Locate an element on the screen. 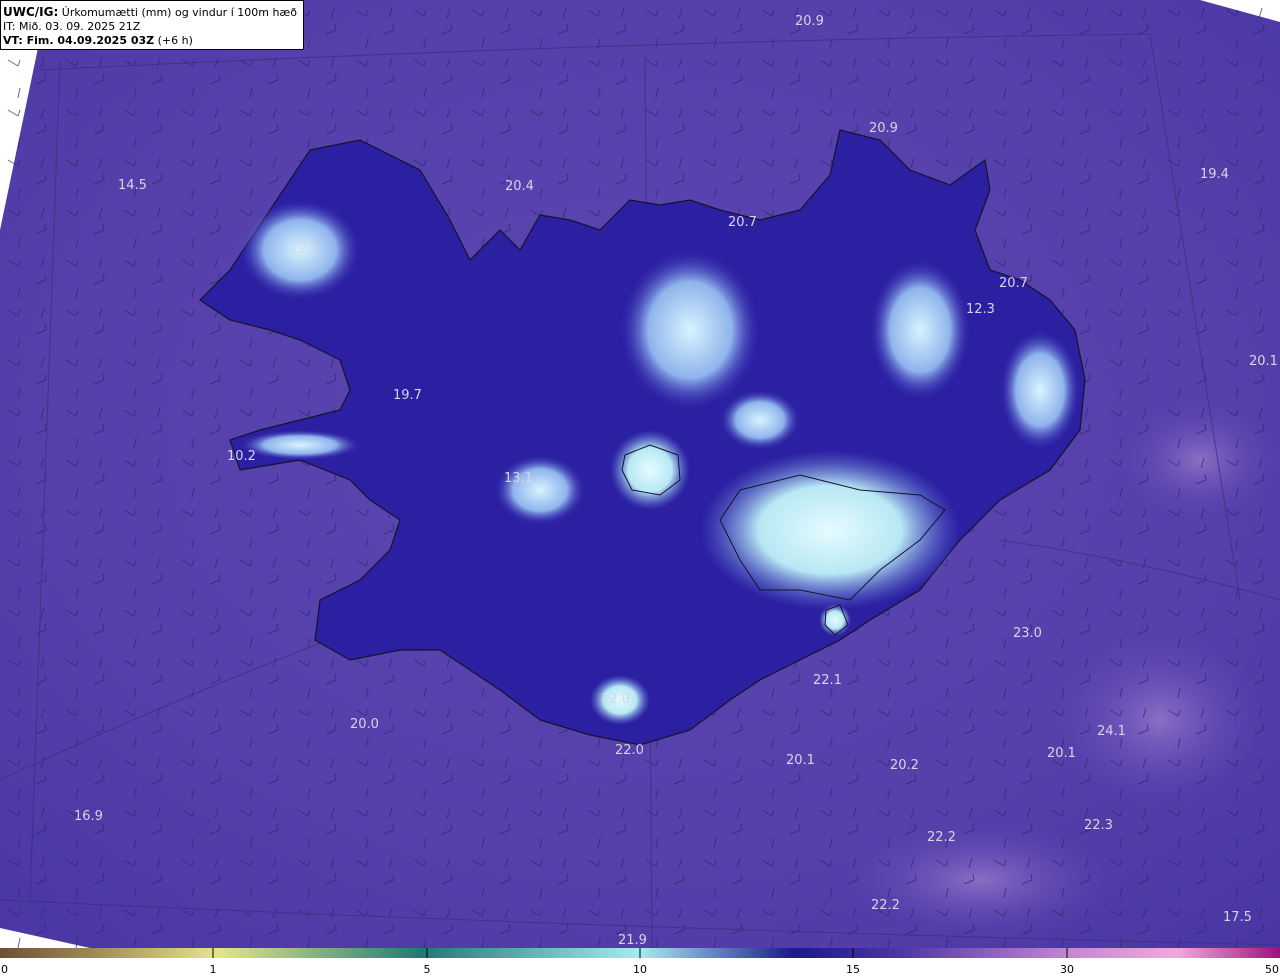  colorbar-tick: 50 is located at coordinates (1272, 969).